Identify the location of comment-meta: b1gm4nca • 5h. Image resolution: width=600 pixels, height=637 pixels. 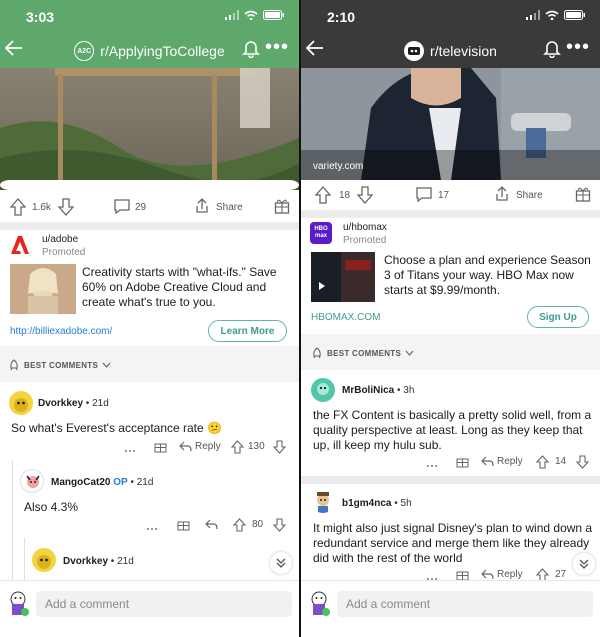
(377, 503).